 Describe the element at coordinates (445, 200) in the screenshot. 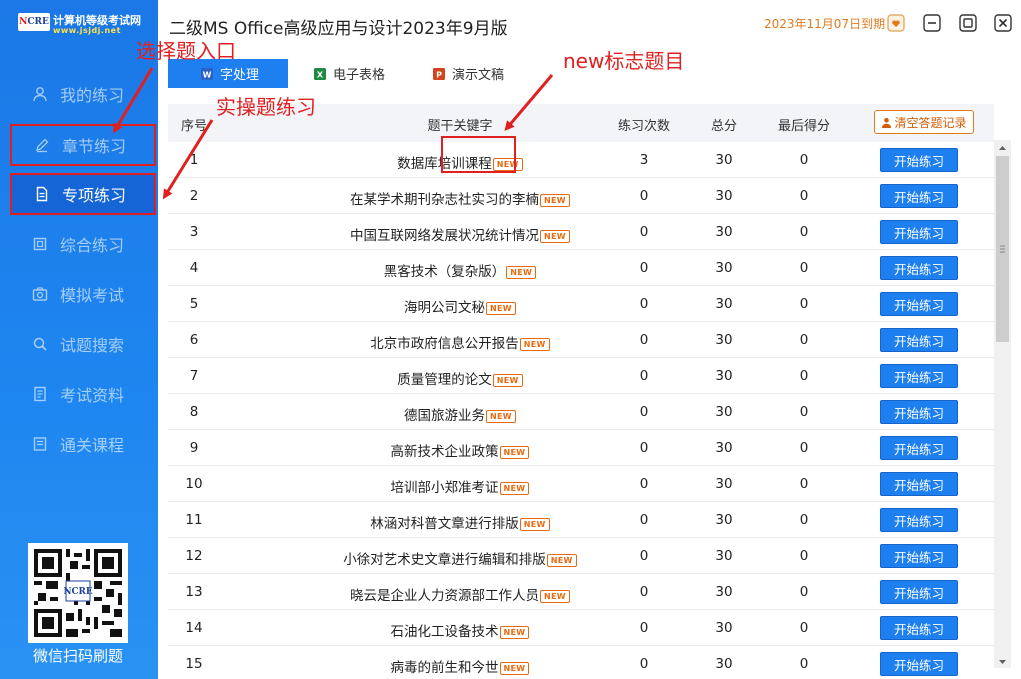

I see `row-topic-text: 在某学术期刊杂志社实习的李楠` at that location.